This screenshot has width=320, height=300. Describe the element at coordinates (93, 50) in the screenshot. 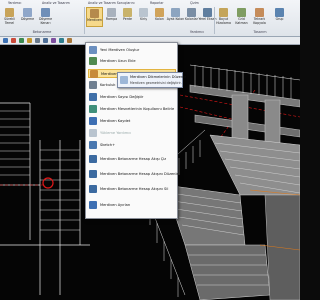

I see `new-stair-icon` at that location.